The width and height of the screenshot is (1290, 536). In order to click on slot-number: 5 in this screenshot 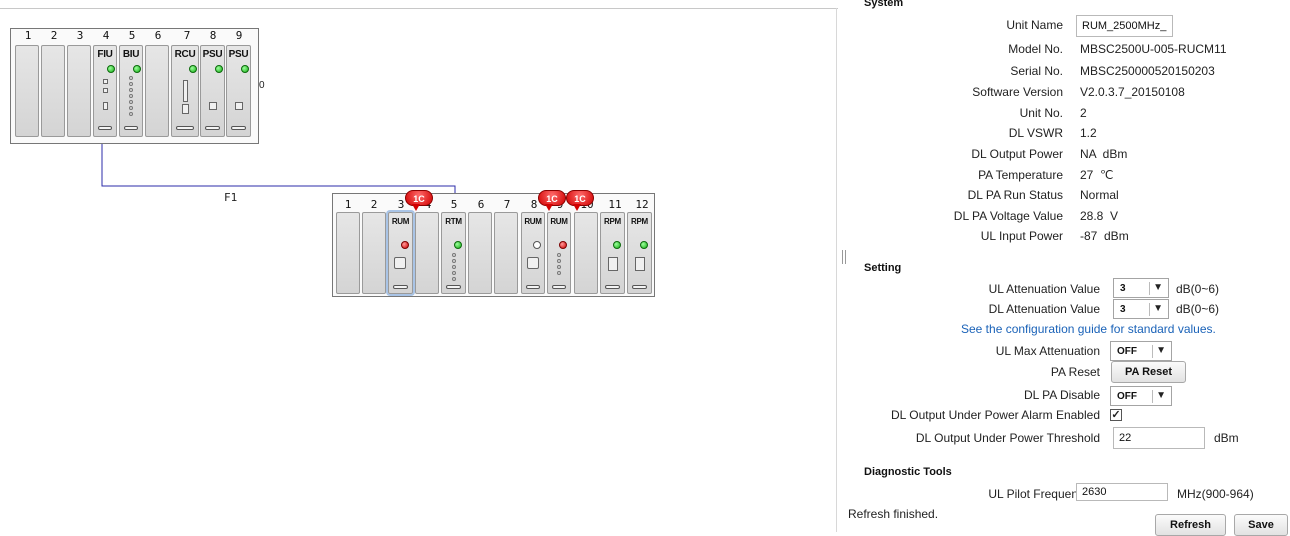, I will do `click(132, 35)`.